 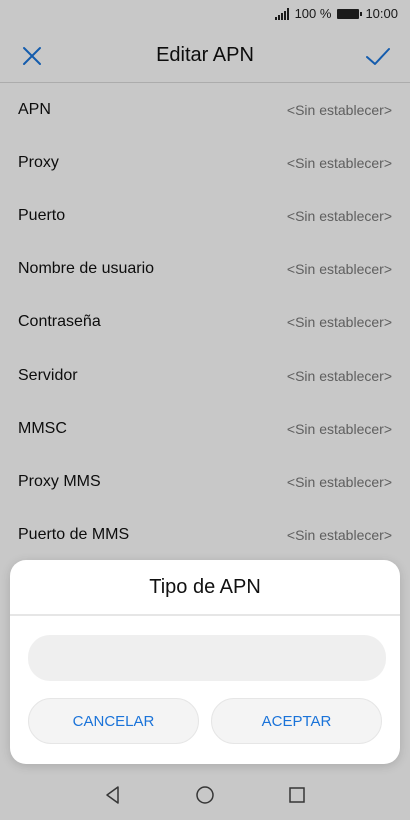 What do you see at coordinates (113, 721) in the screenshot?
I see `cancel-button: CANCELAR` at bounding box center [113, 721].